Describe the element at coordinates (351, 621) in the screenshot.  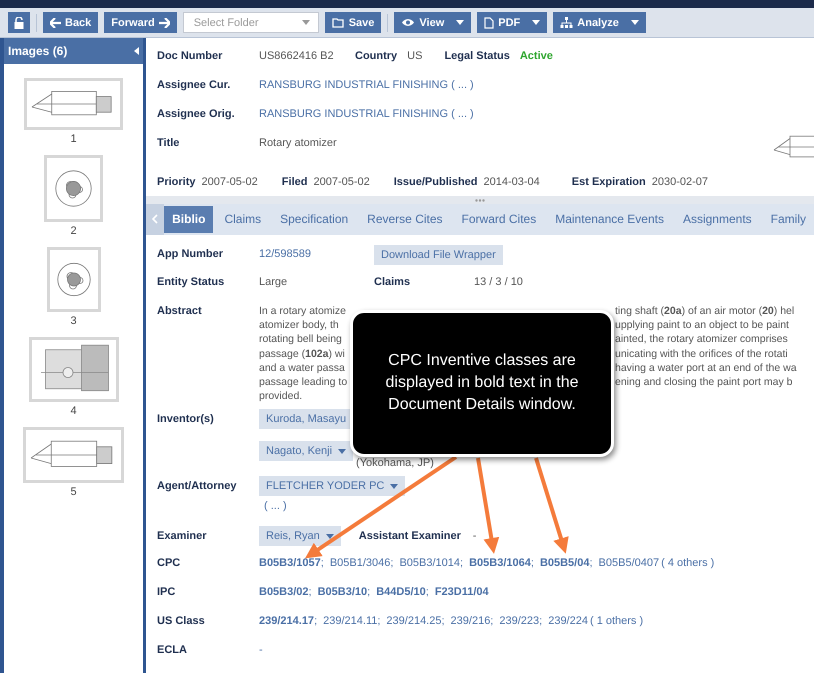
I see `class-code: 239/214.11;` at that location.